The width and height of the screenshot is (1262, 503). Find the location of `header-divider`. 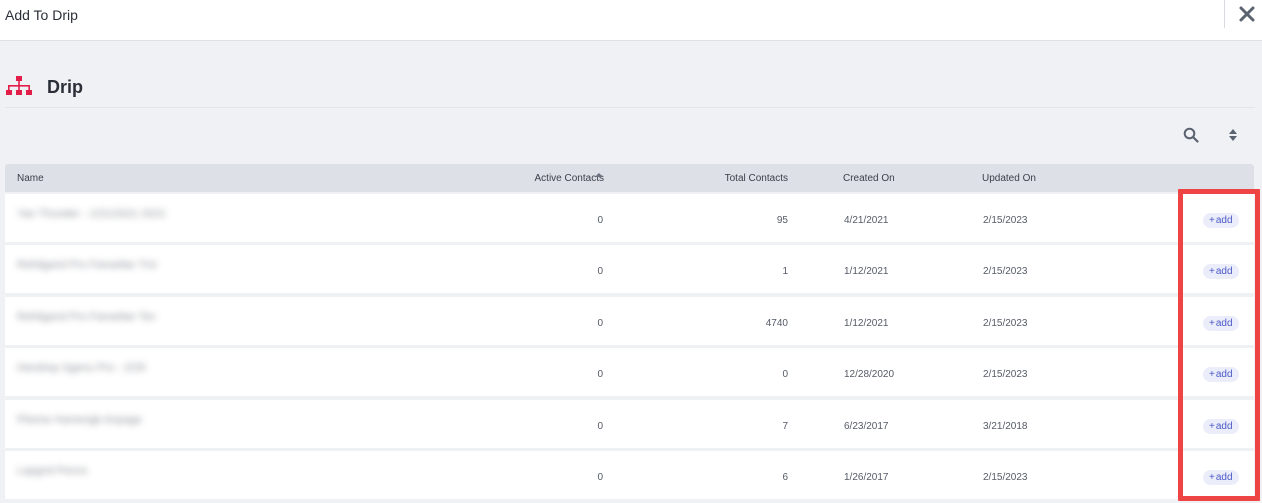

header-divider is located at coordinates (1224, 14).